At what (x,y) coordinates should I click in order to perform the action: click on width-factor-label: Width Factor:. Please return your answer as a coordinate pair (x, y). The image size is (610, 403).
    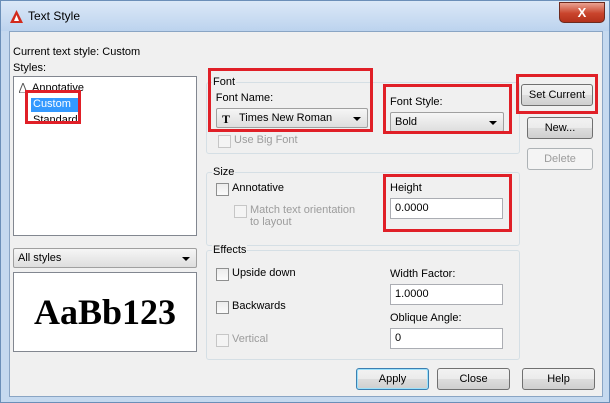
    Looking at the image, I should click on (423, 274).